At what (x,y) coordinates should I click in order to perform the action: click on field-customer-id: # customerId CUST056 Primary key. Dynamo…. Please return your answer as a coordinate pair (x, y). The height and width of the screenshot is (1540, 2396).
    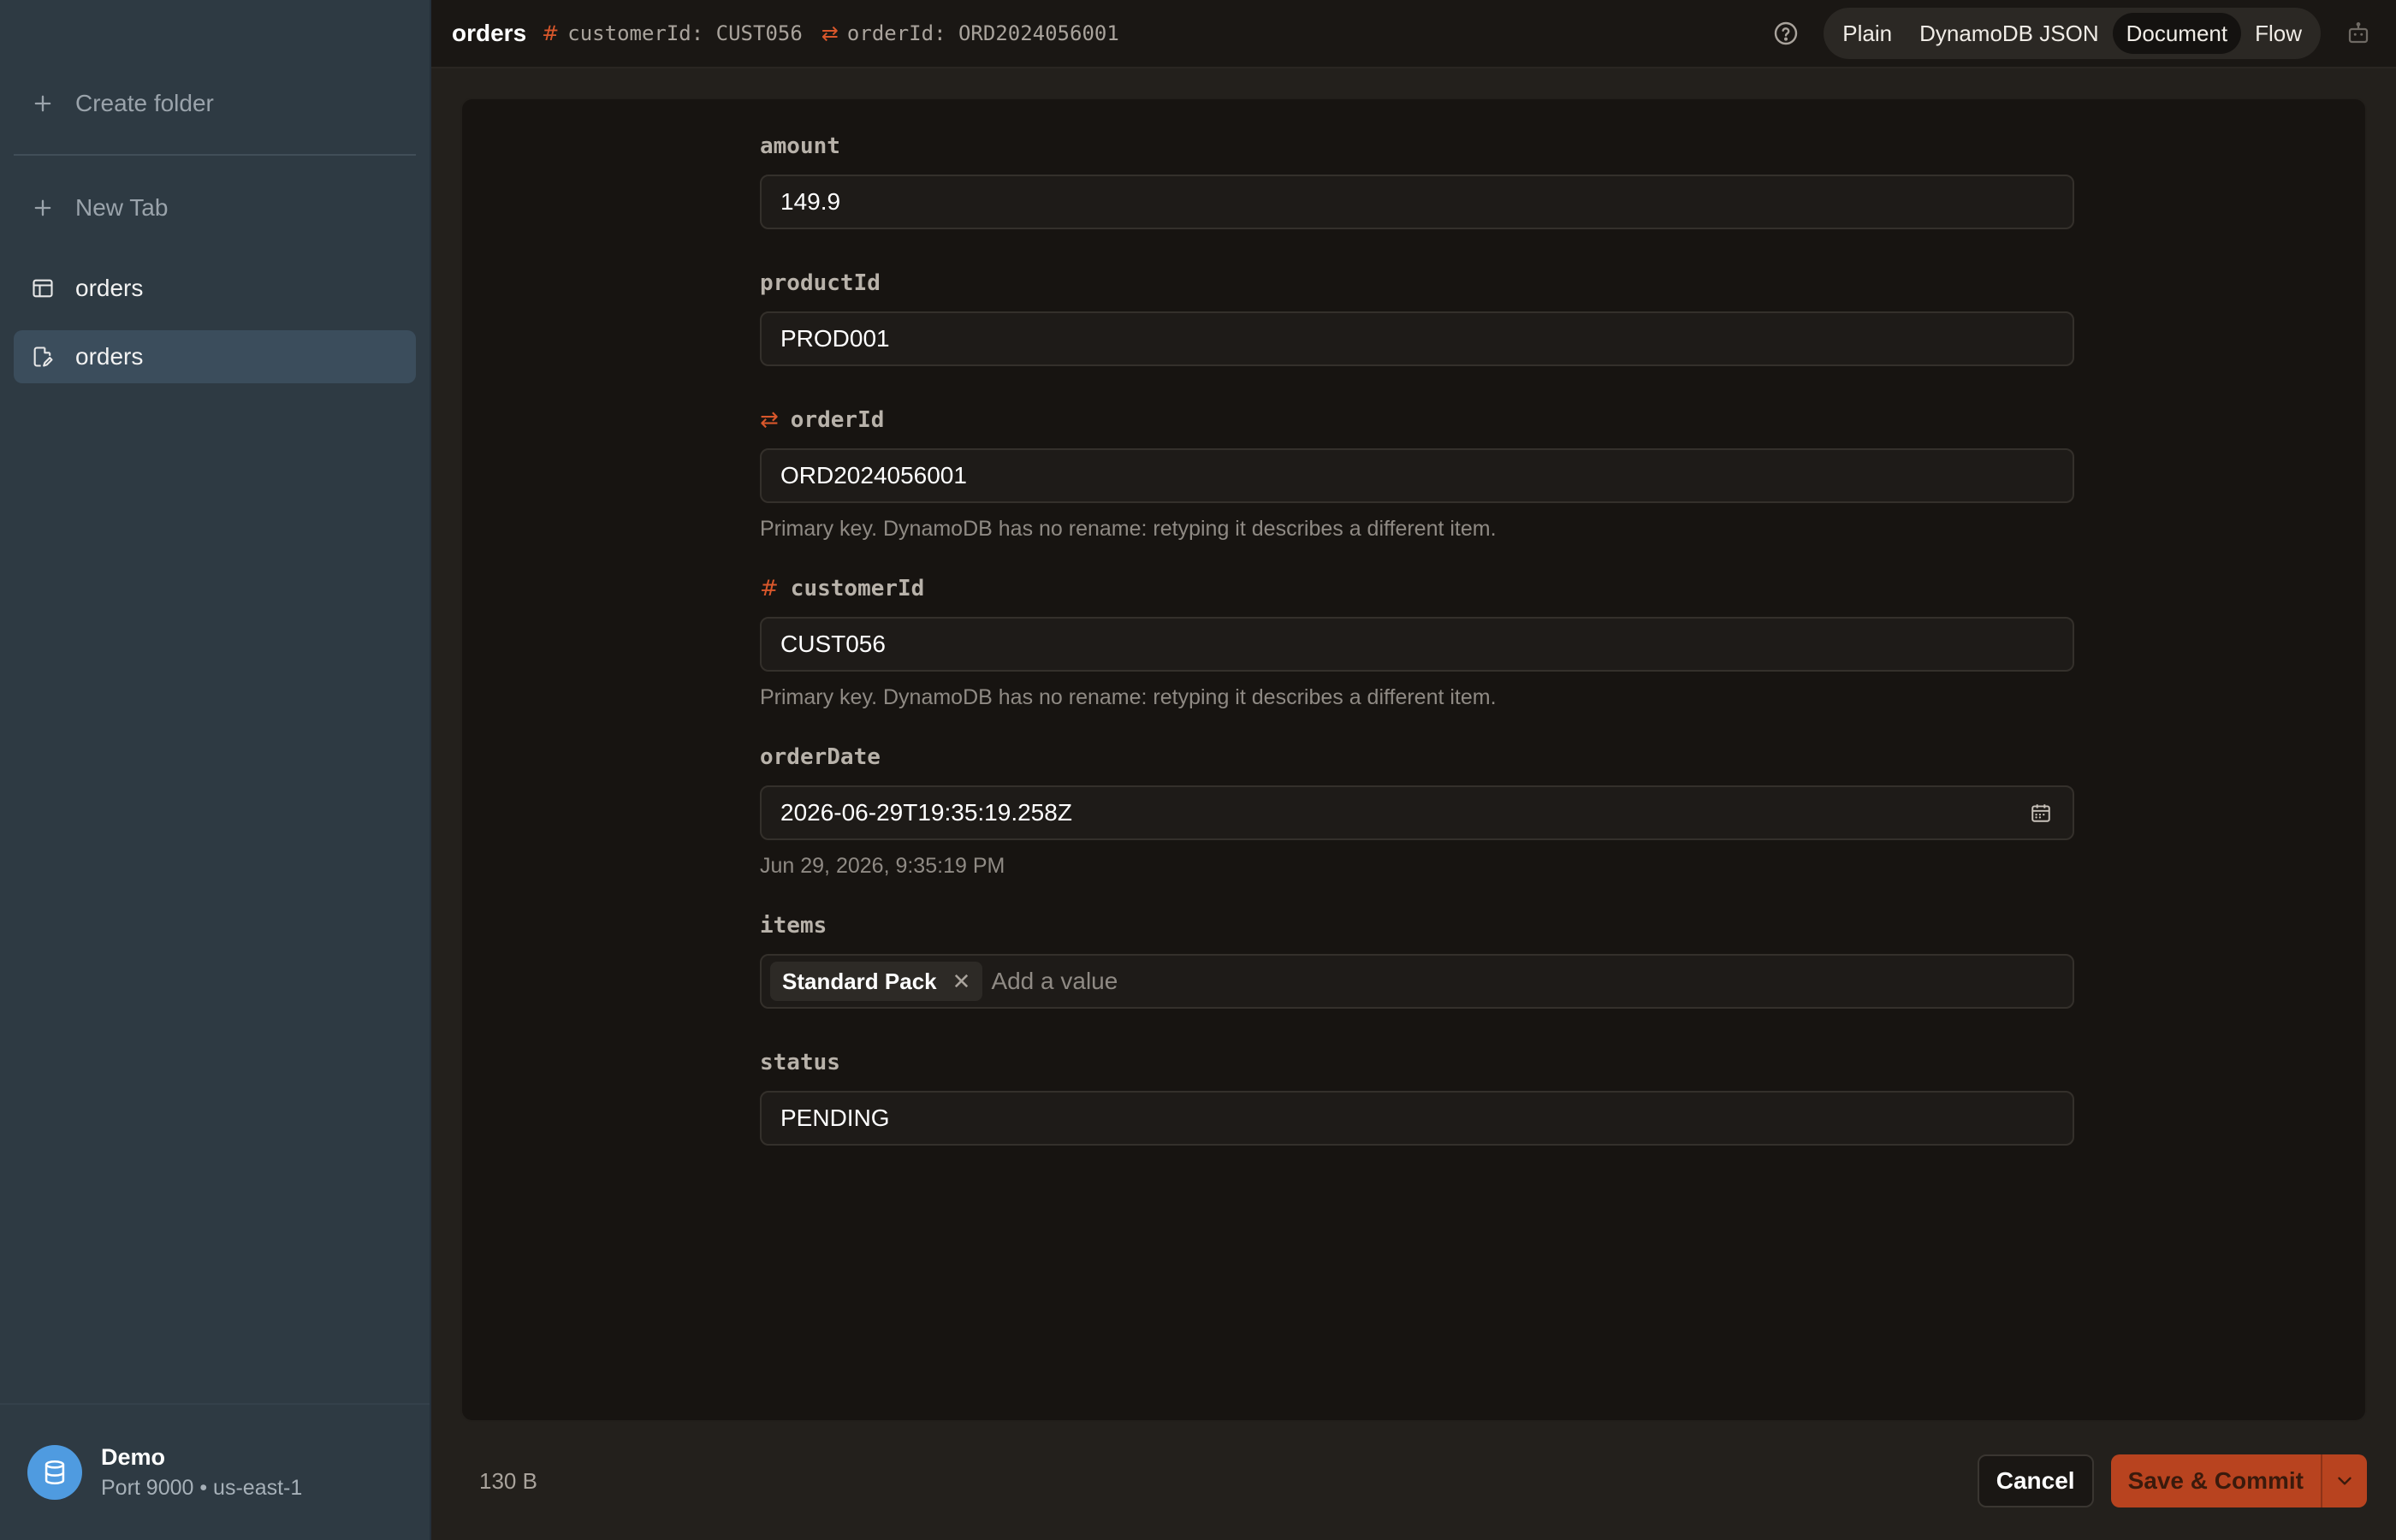
    Looking at the image, I should click on (1418, 642).